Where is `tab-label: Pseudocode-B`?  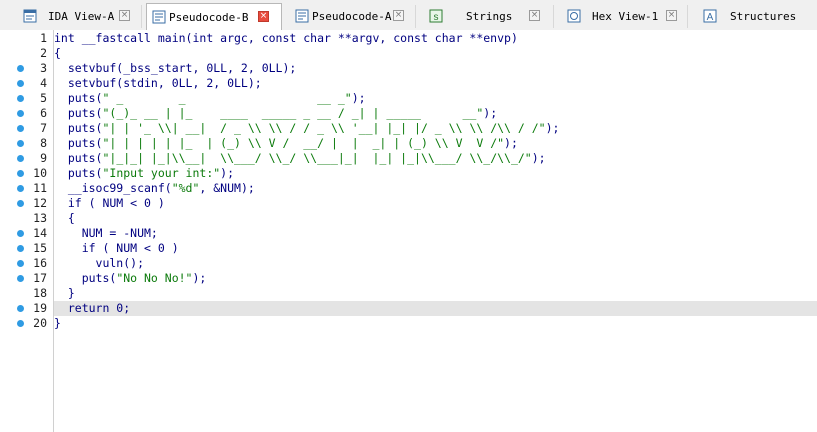
tab-label: Pseudocode-B is located at coordinates (209, 17).